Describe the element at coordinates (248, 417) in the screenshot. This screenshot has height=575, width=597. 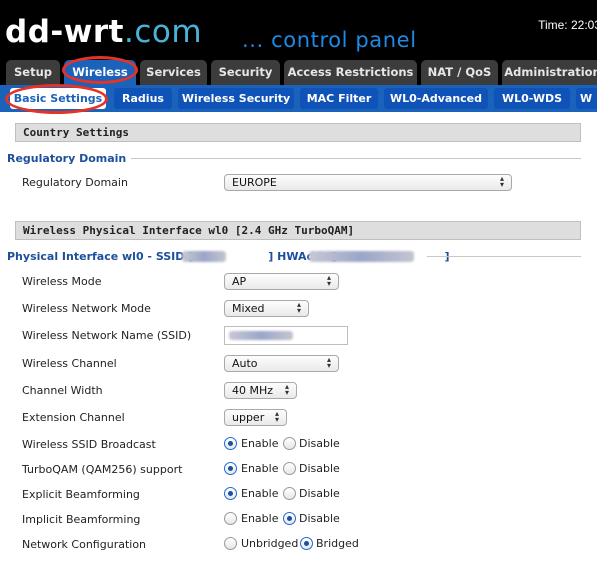
I see `extension-channel-value: upper` at that location.